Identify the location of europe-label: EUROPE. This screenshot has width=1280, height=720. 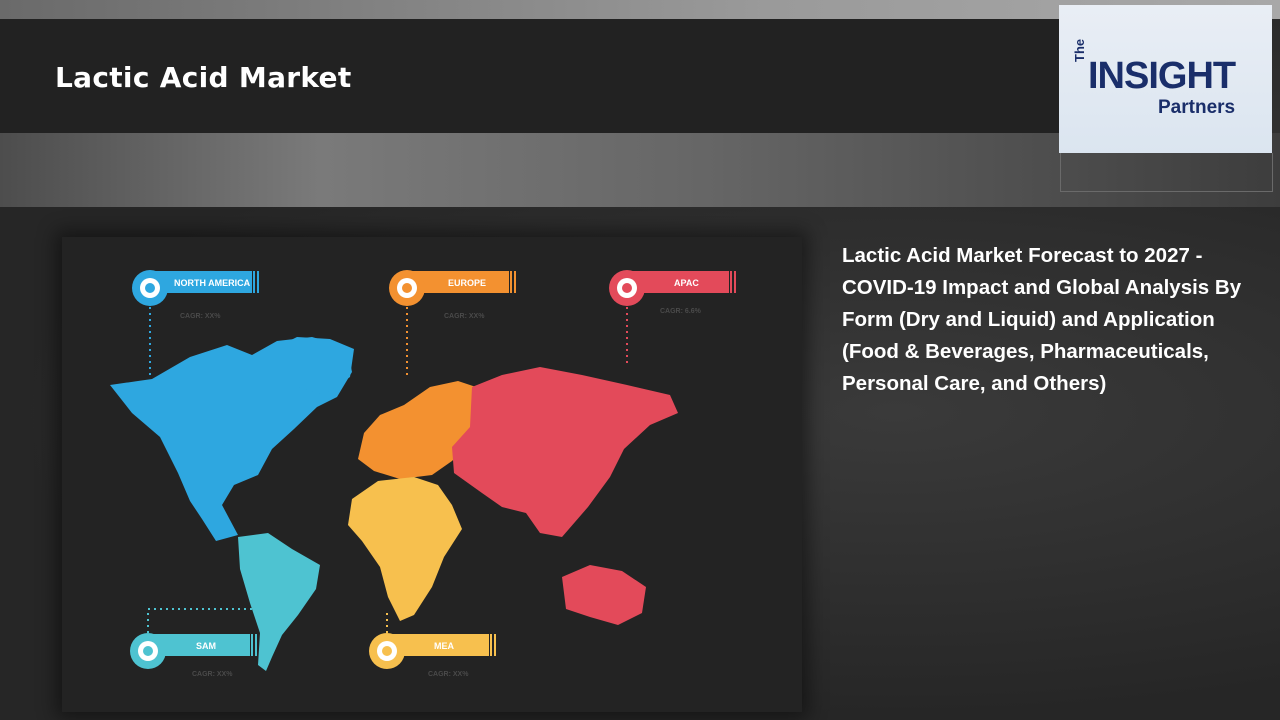
(467, 283).